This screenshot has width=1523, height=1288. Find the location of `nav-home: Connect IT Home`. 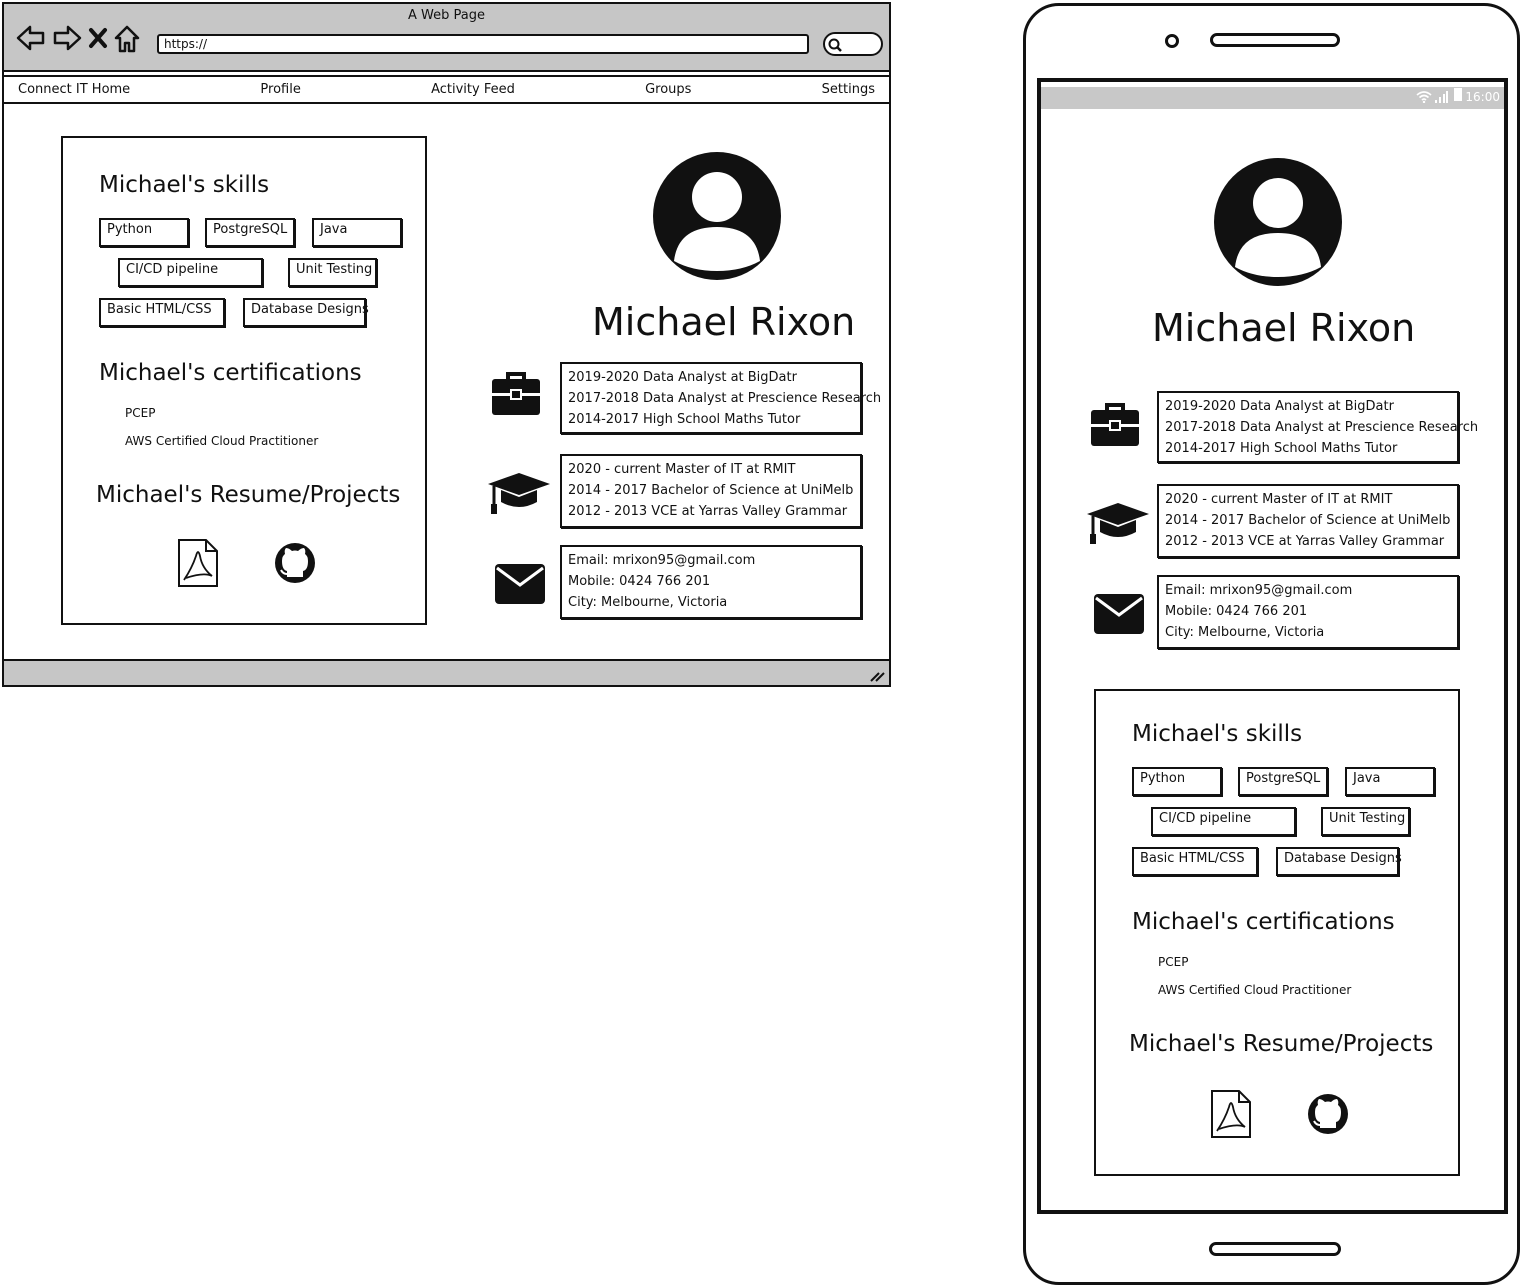

nav-home: Connect IT Home is located at coordinates (74, 89).